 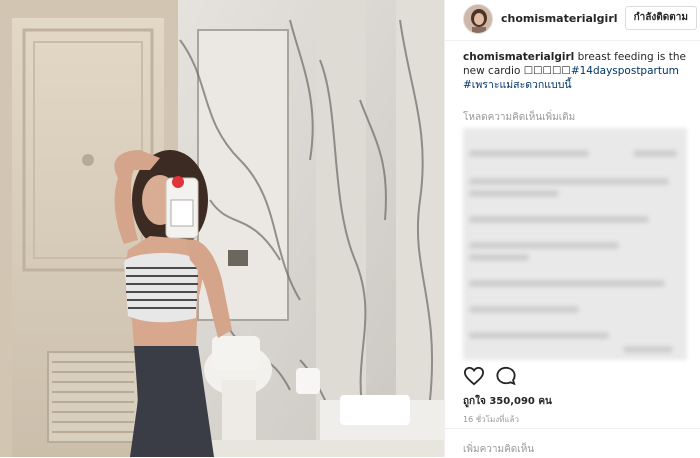 I want to click on caption-username: chomismaterialgirl, so click(x=518, y=57).